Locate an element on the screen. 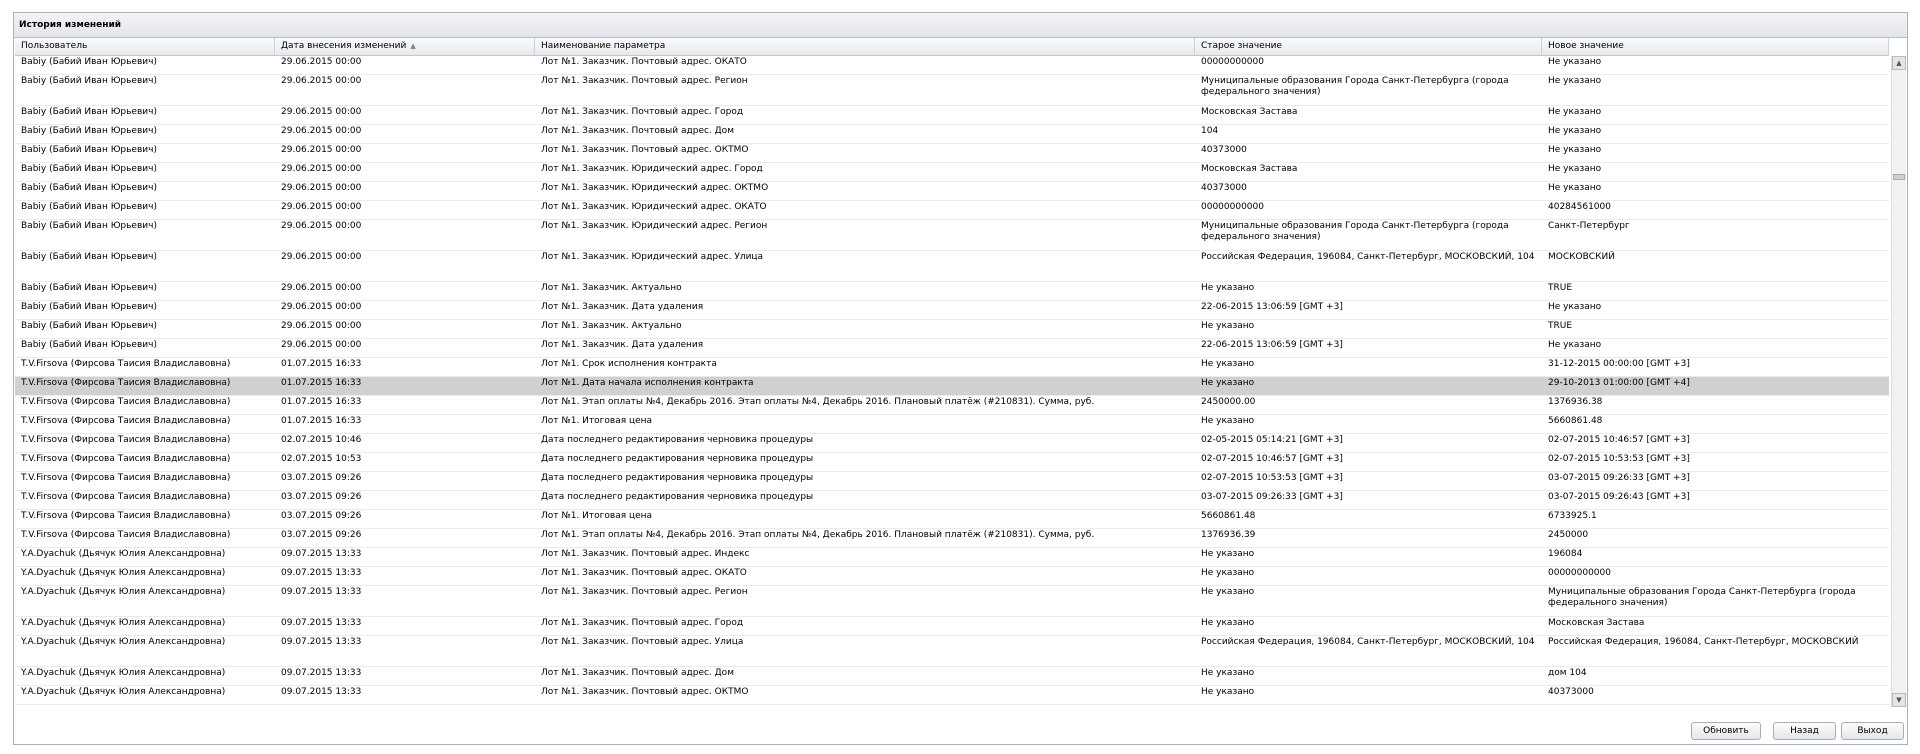 This screenshot has width=1920, height=754. cell-new-value: Московская Застава is located at coordinates (1596, 623).